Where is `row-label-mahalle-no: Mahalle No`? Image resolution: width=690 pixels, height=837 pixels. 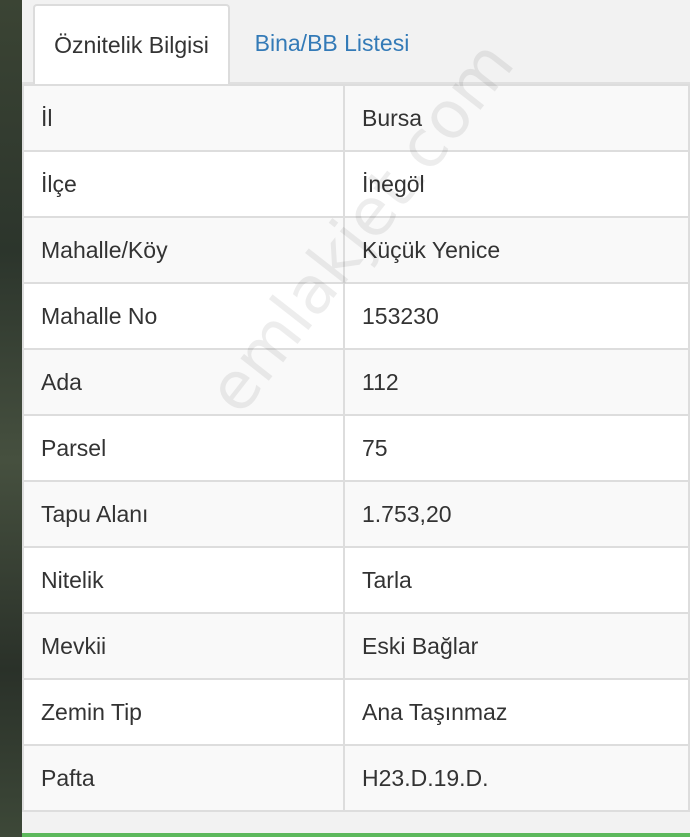
row-label-mahalle-no: Mahalle No is located at coordinates (183, 316).